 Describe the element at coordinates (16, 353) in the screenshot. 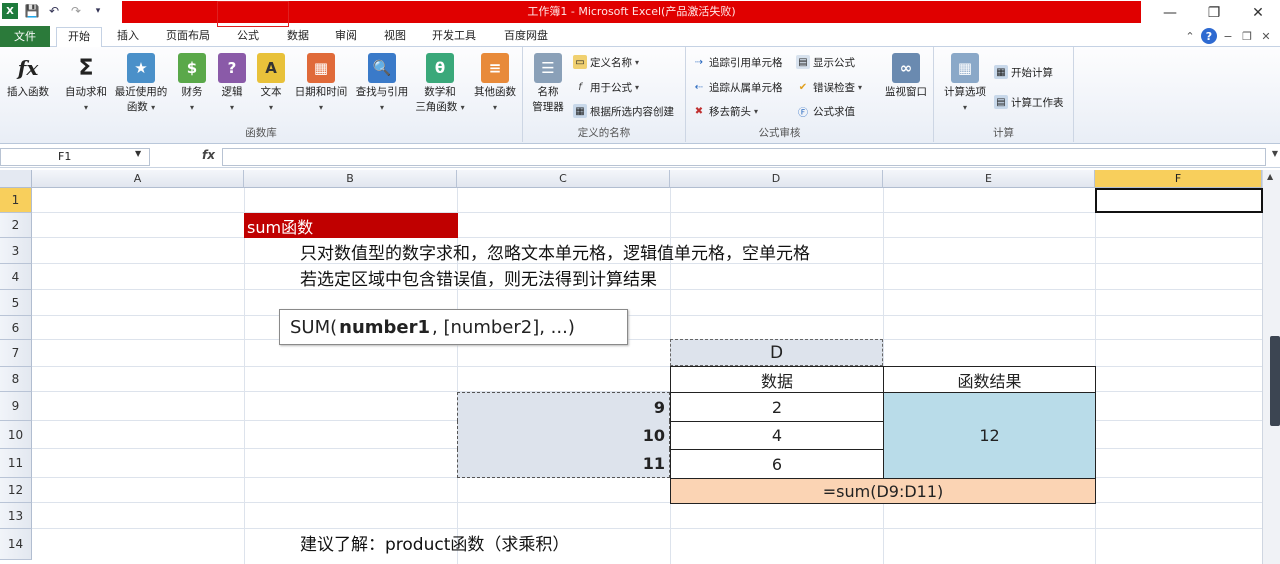

I see `row-header-7: 7` at that location.